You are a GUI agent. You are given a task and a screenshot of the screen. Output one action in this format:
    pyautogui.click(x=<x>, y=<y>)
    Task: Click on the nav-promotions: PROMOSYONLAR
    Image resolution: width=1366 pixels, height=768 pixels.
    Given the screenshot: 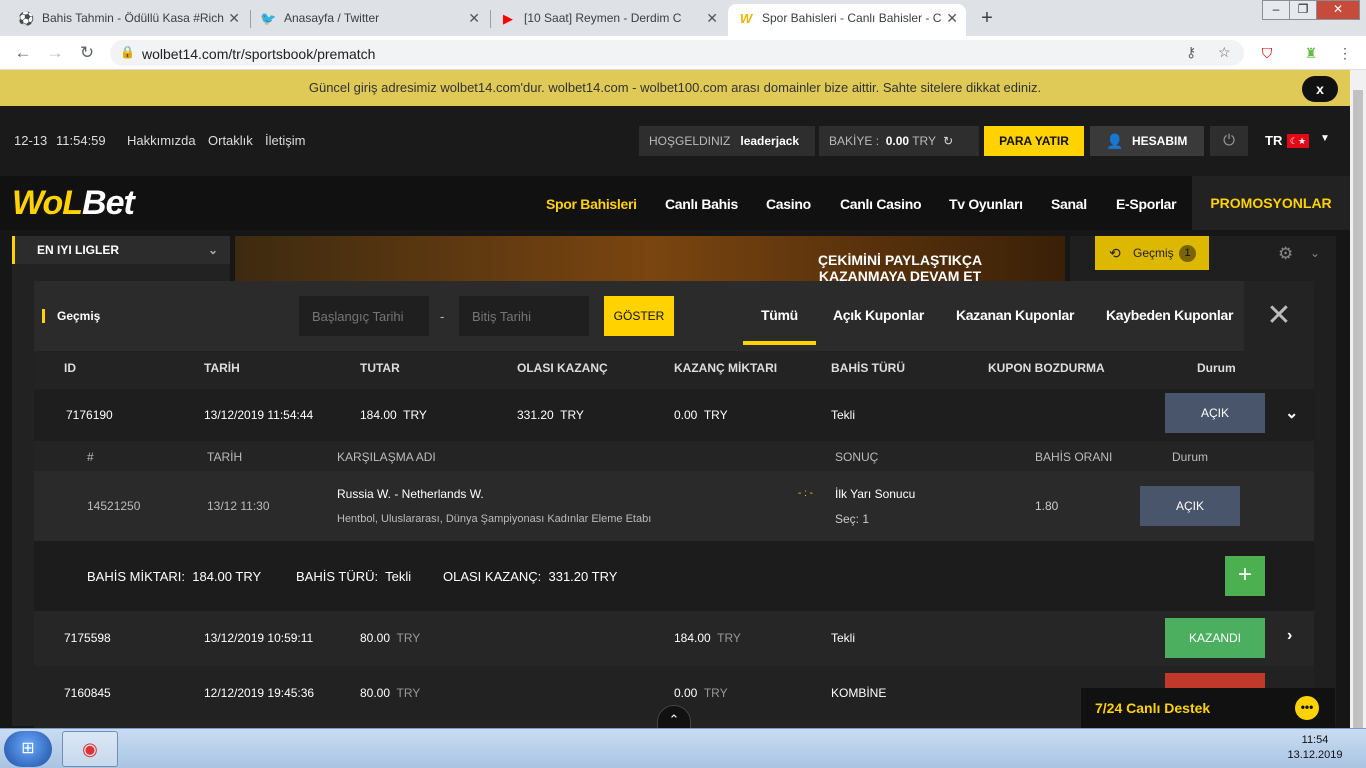 What is the action you would take?
    pyautogui.click(x=1271, y=203)
    